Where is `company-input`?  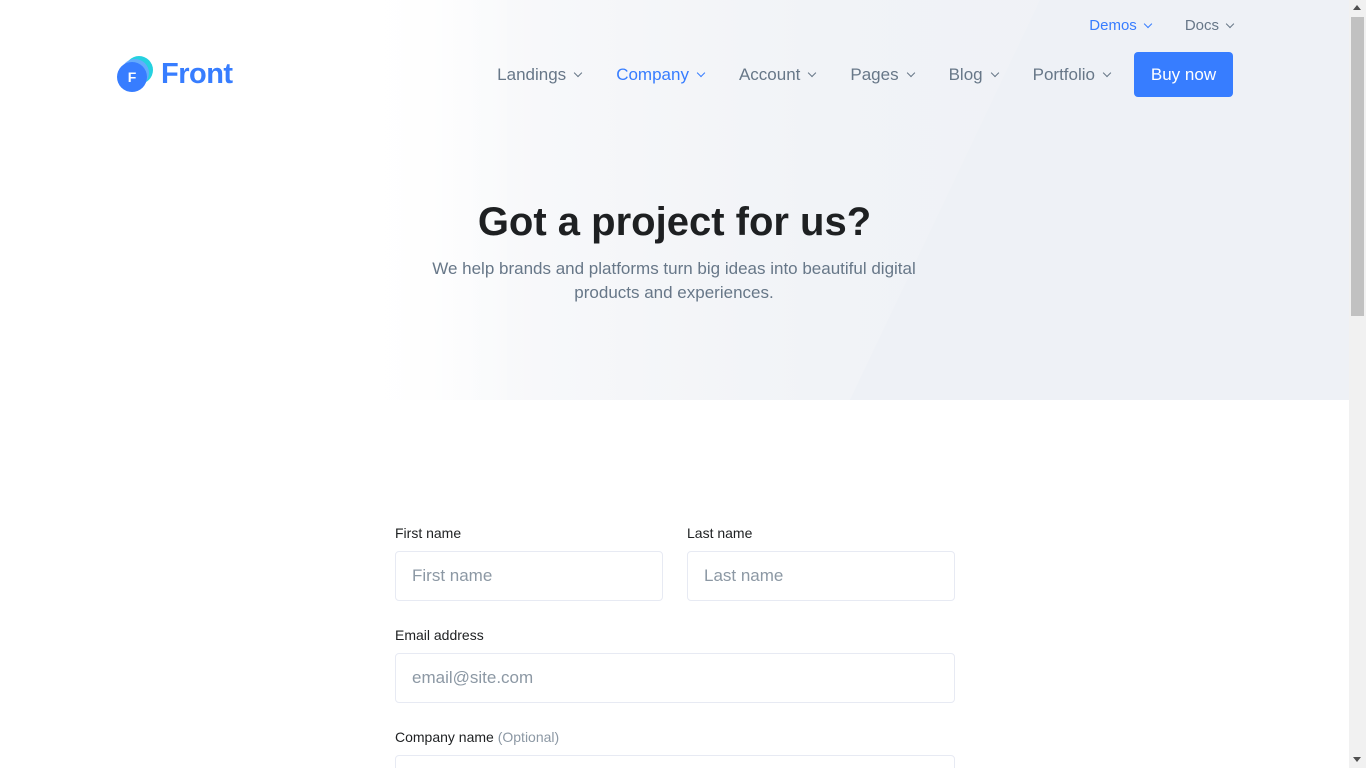
company-input is located at coordinates (675, 761).